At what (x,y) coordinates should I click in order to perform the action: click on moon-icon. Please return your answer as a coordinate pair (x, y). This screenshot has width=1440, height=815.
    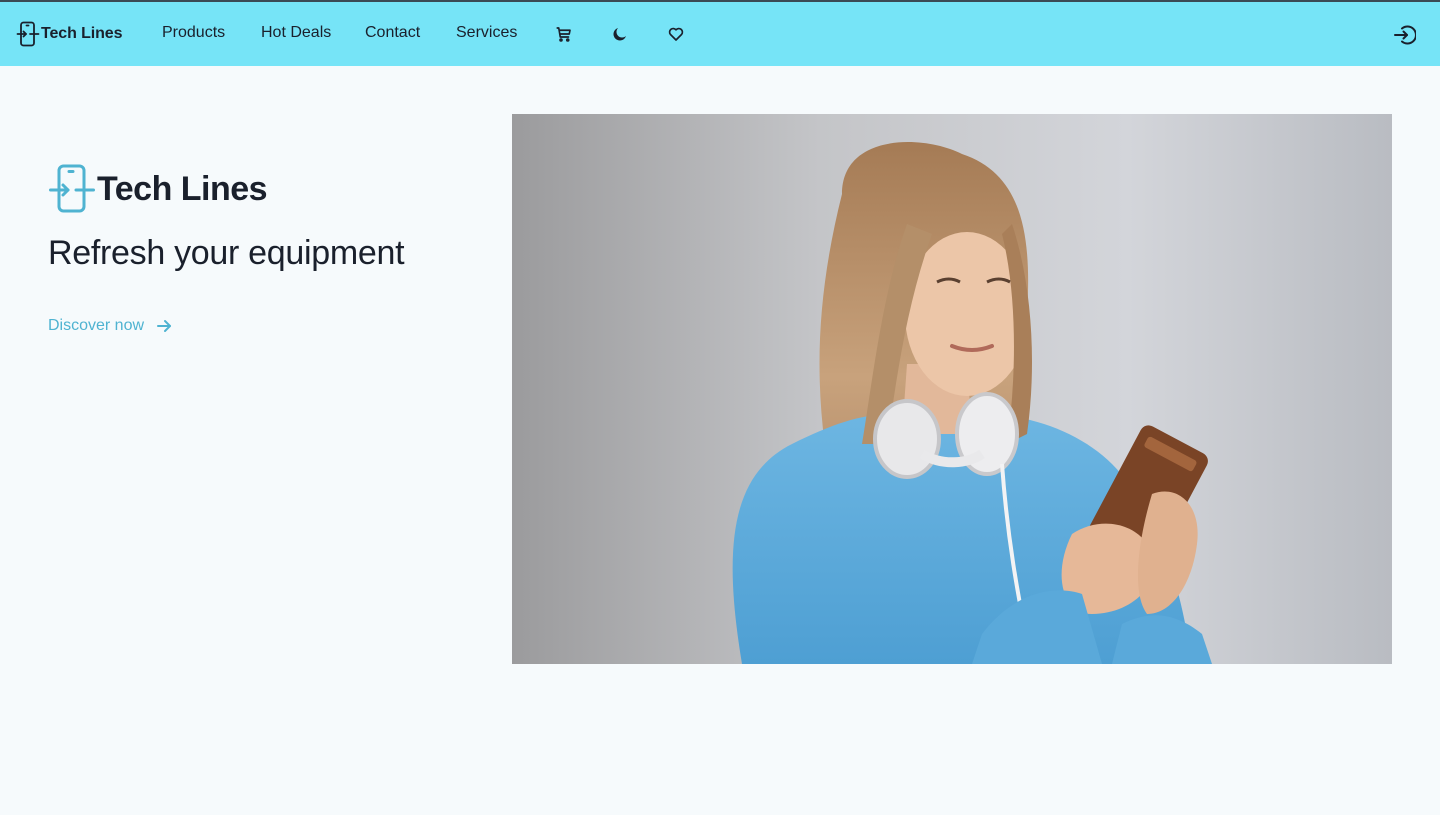
    Looking at the image, I should click on (619, 34).